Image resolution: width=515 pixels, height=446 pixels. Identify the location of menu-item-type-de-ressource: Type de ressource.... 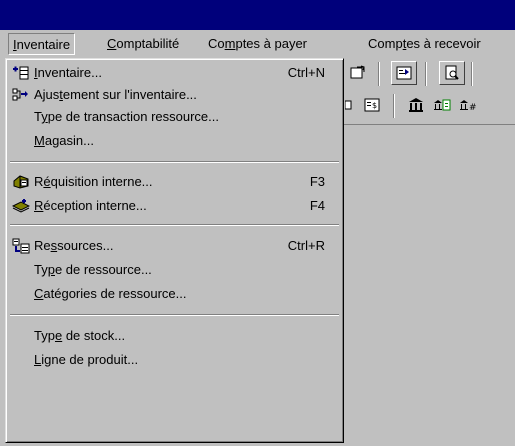
(174, 270).